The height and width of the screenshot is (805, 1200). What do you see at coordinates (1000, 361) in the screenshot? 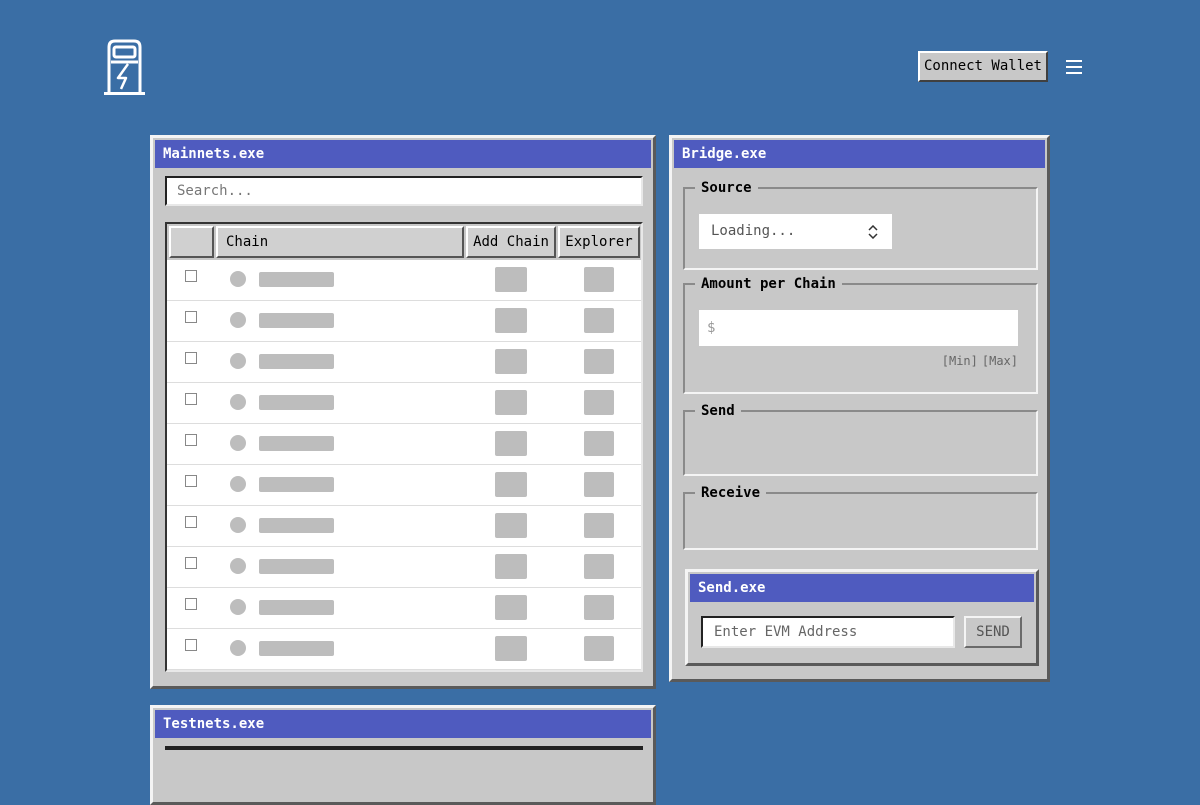
I see `max-button: [Max]` at bounding box center [1000, 361].